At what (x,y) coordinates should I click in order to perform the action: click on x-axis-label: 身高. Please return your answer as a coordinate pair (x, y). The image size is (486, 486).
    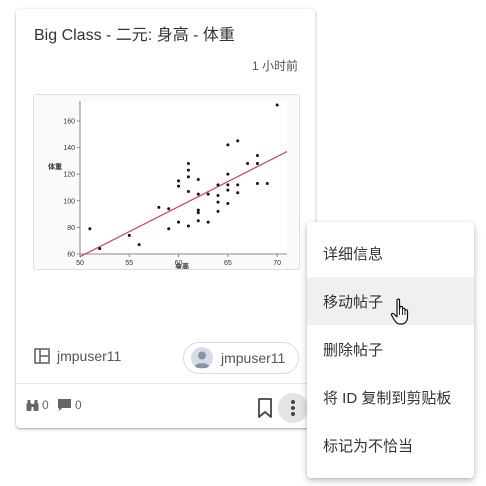
    Looking at the image, I should click on (181, 265).